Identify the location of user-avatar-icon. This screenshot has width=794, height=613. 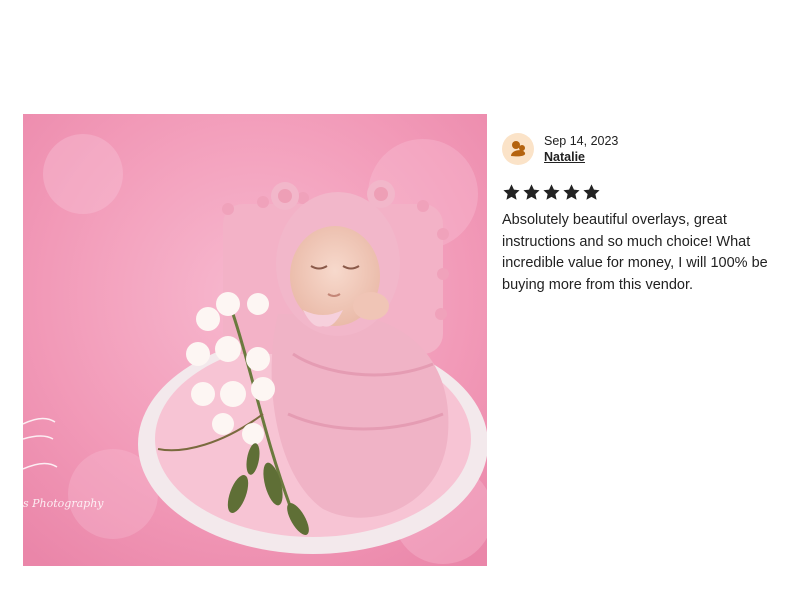
(518, 149).